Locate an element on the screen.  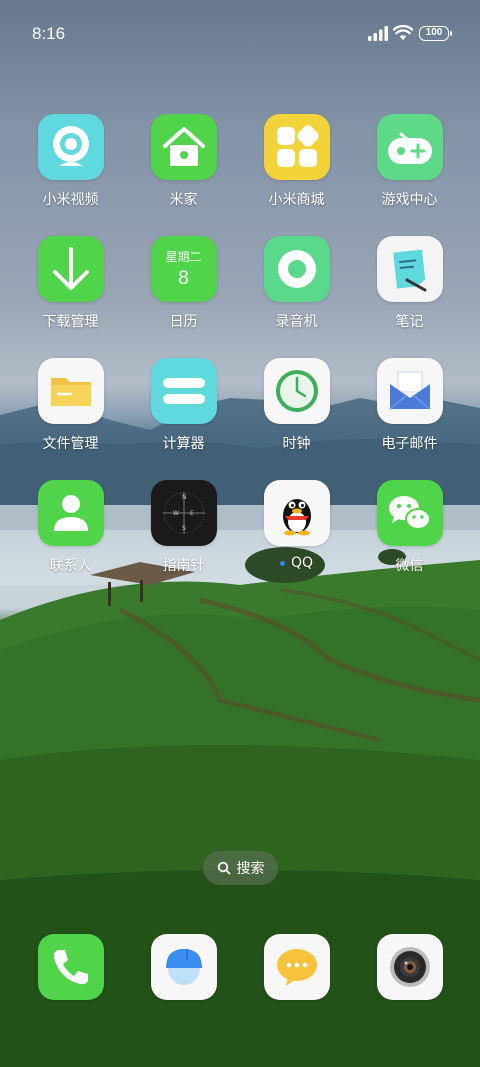
app-downloads: 下载管理 is located at coordinates (70, 297).